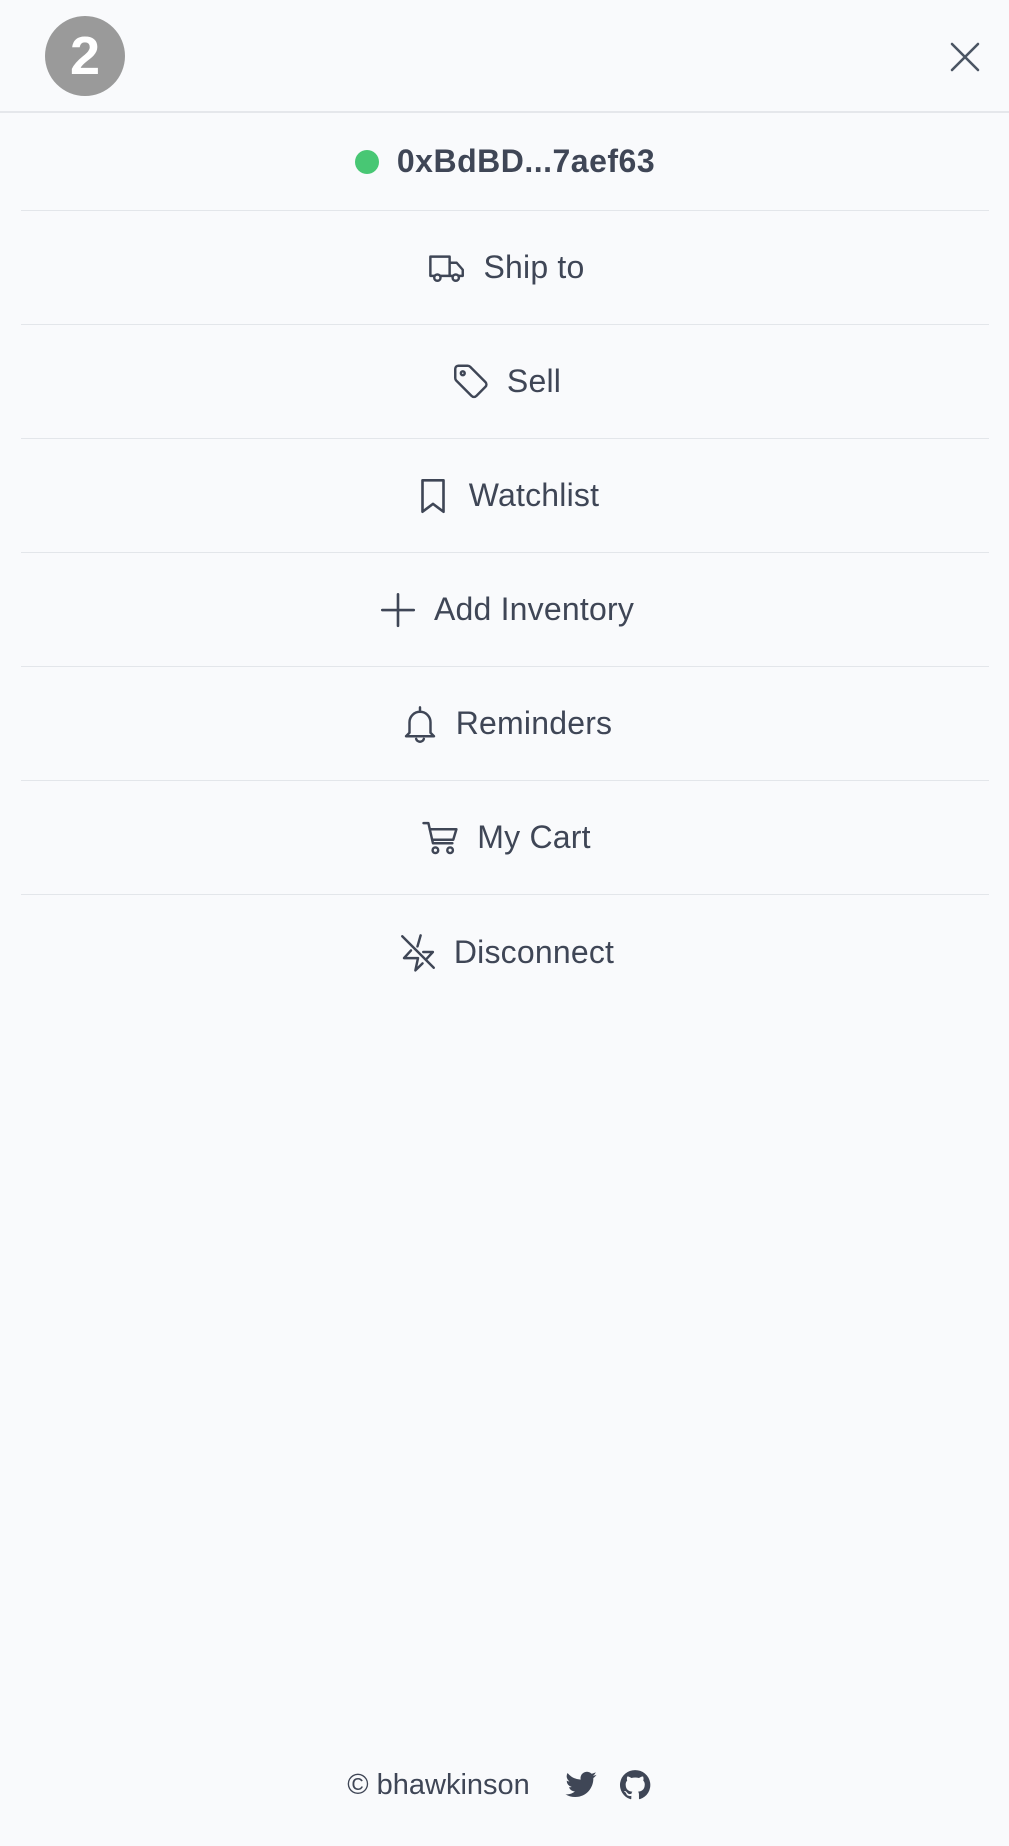 The image size is (1009, 1846). What do you see at coordinates (534, 267) in the screenshot?
I see `menu-item-label: Ship to` at bounding box center [534, 267].